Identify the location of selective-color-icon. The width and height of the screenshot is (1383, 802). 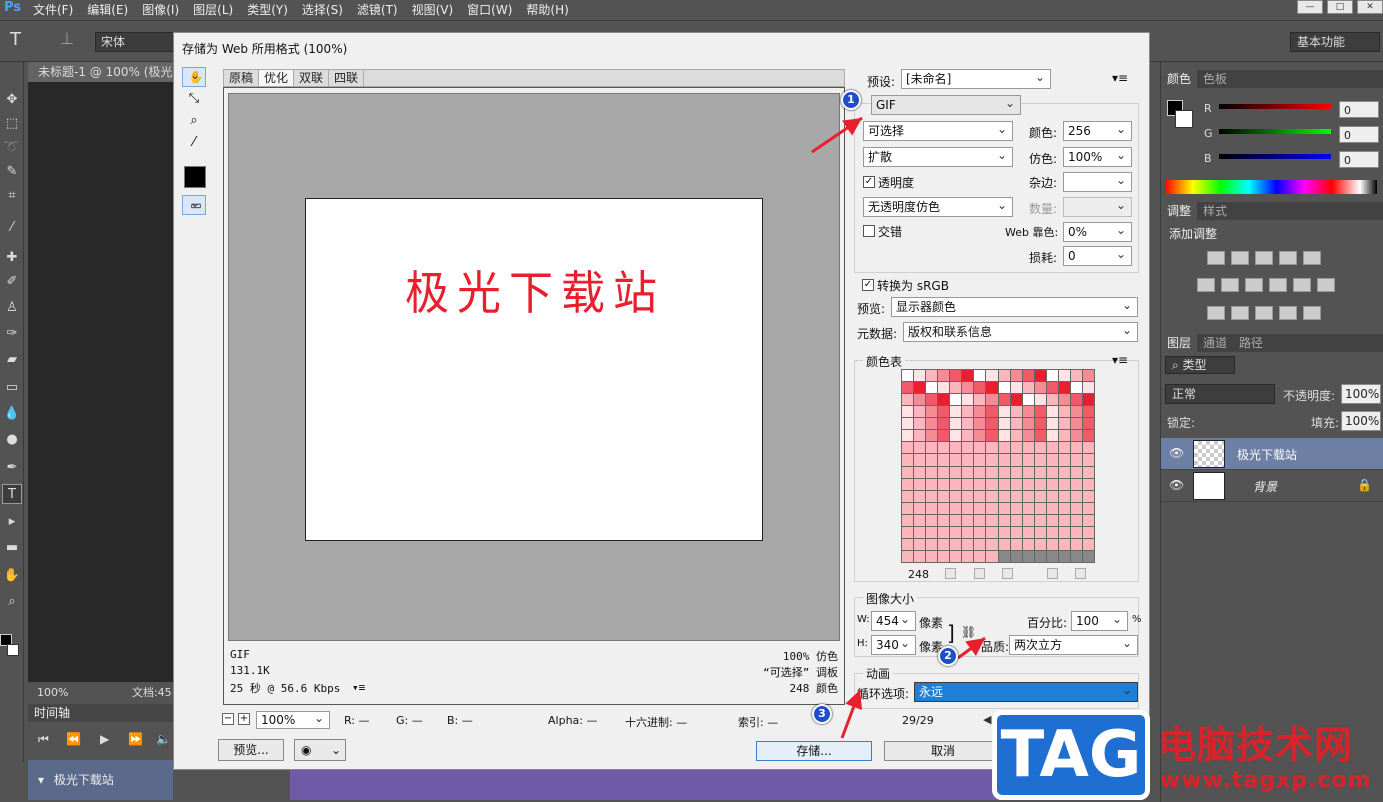
(1288, 313).